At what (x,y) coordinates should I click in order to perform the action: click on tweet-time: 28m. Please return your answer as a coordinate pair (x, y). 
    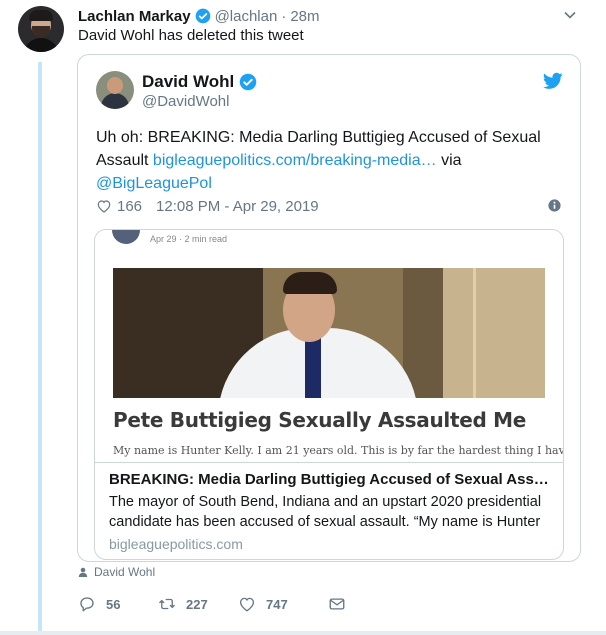
    Looking at the image, I should click on (304, 16).